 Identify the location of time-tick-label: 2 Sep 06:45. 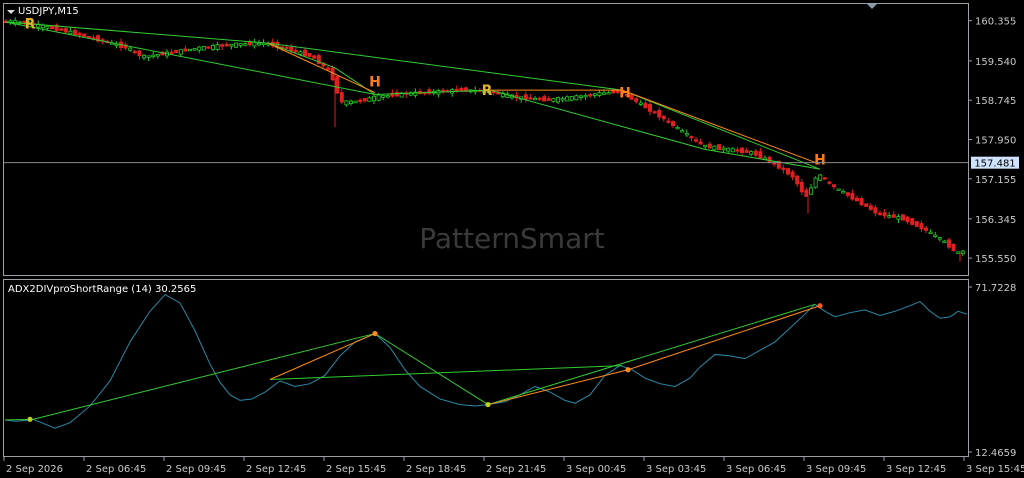
(116, 469).